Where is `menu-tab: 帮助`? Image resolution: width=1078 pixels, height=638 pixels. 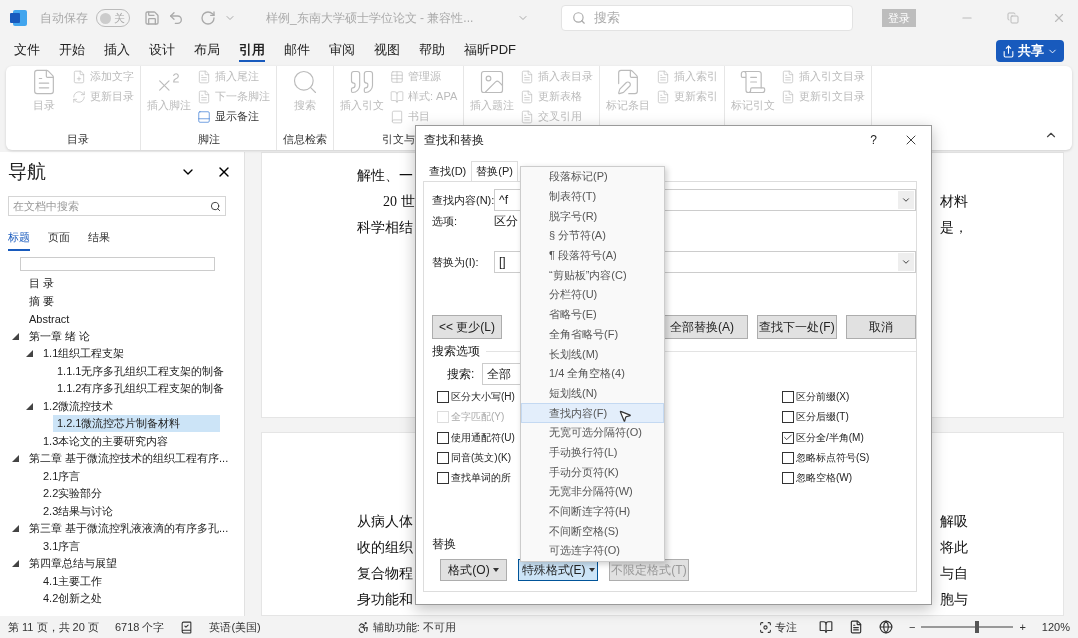 menu-tab: 帮助 is located at coordinates (432, 51).